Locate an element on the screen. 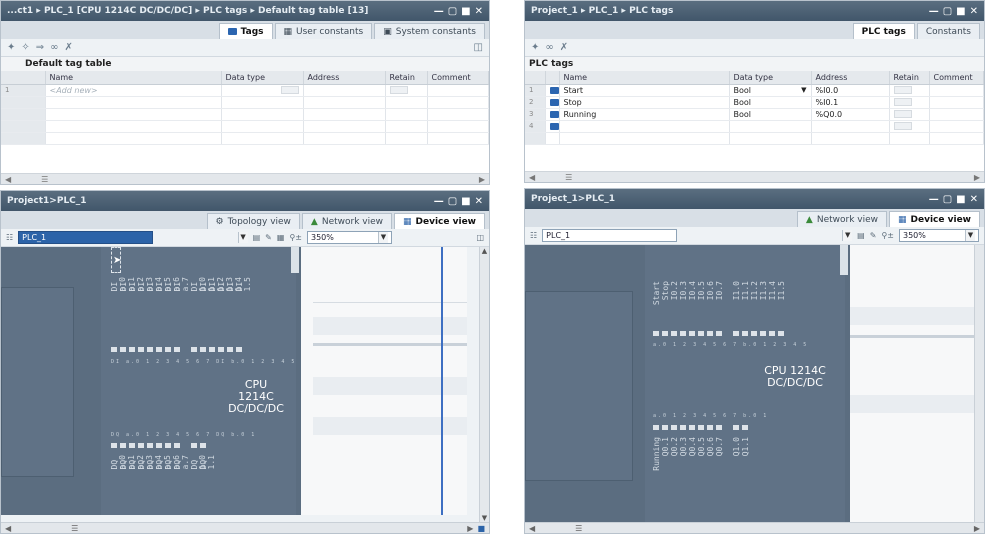  address-cell: %I0.1 is located at coordinates (850, 102).